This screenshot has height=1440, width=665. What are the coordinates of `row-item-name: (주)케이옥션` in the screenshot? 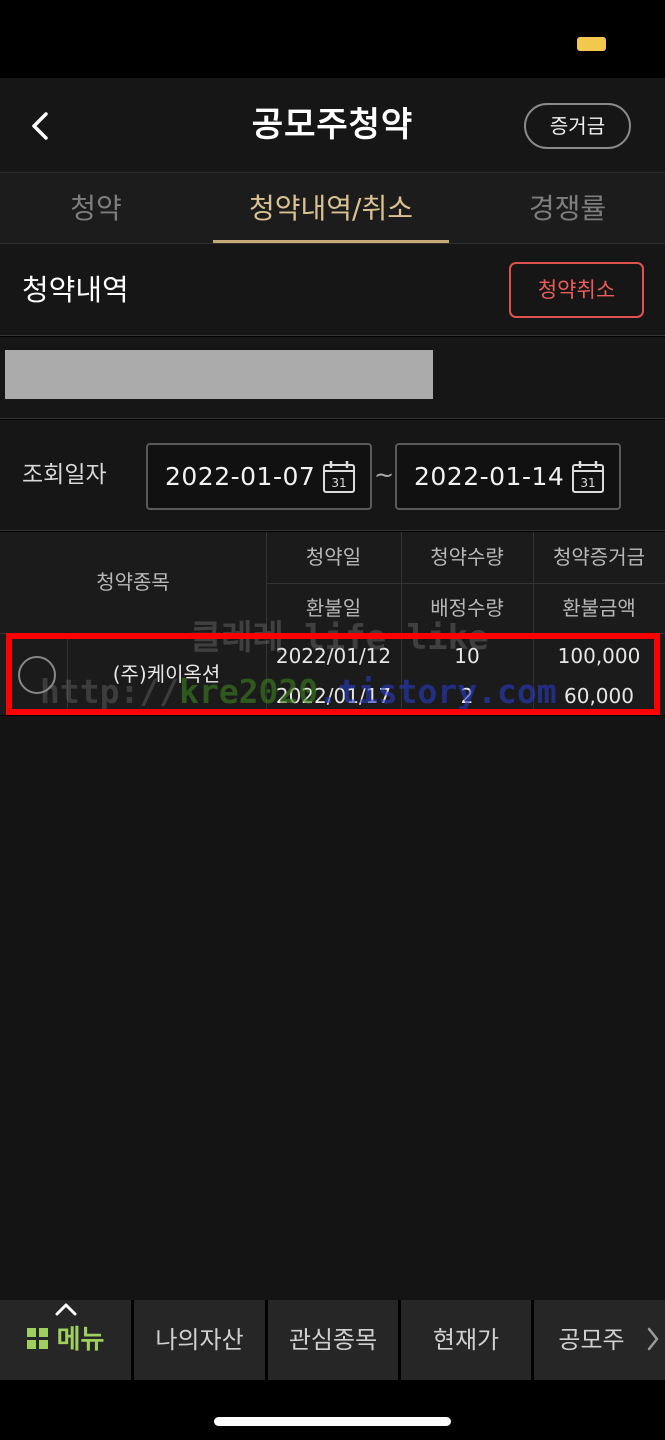 It's located at (166, 674).